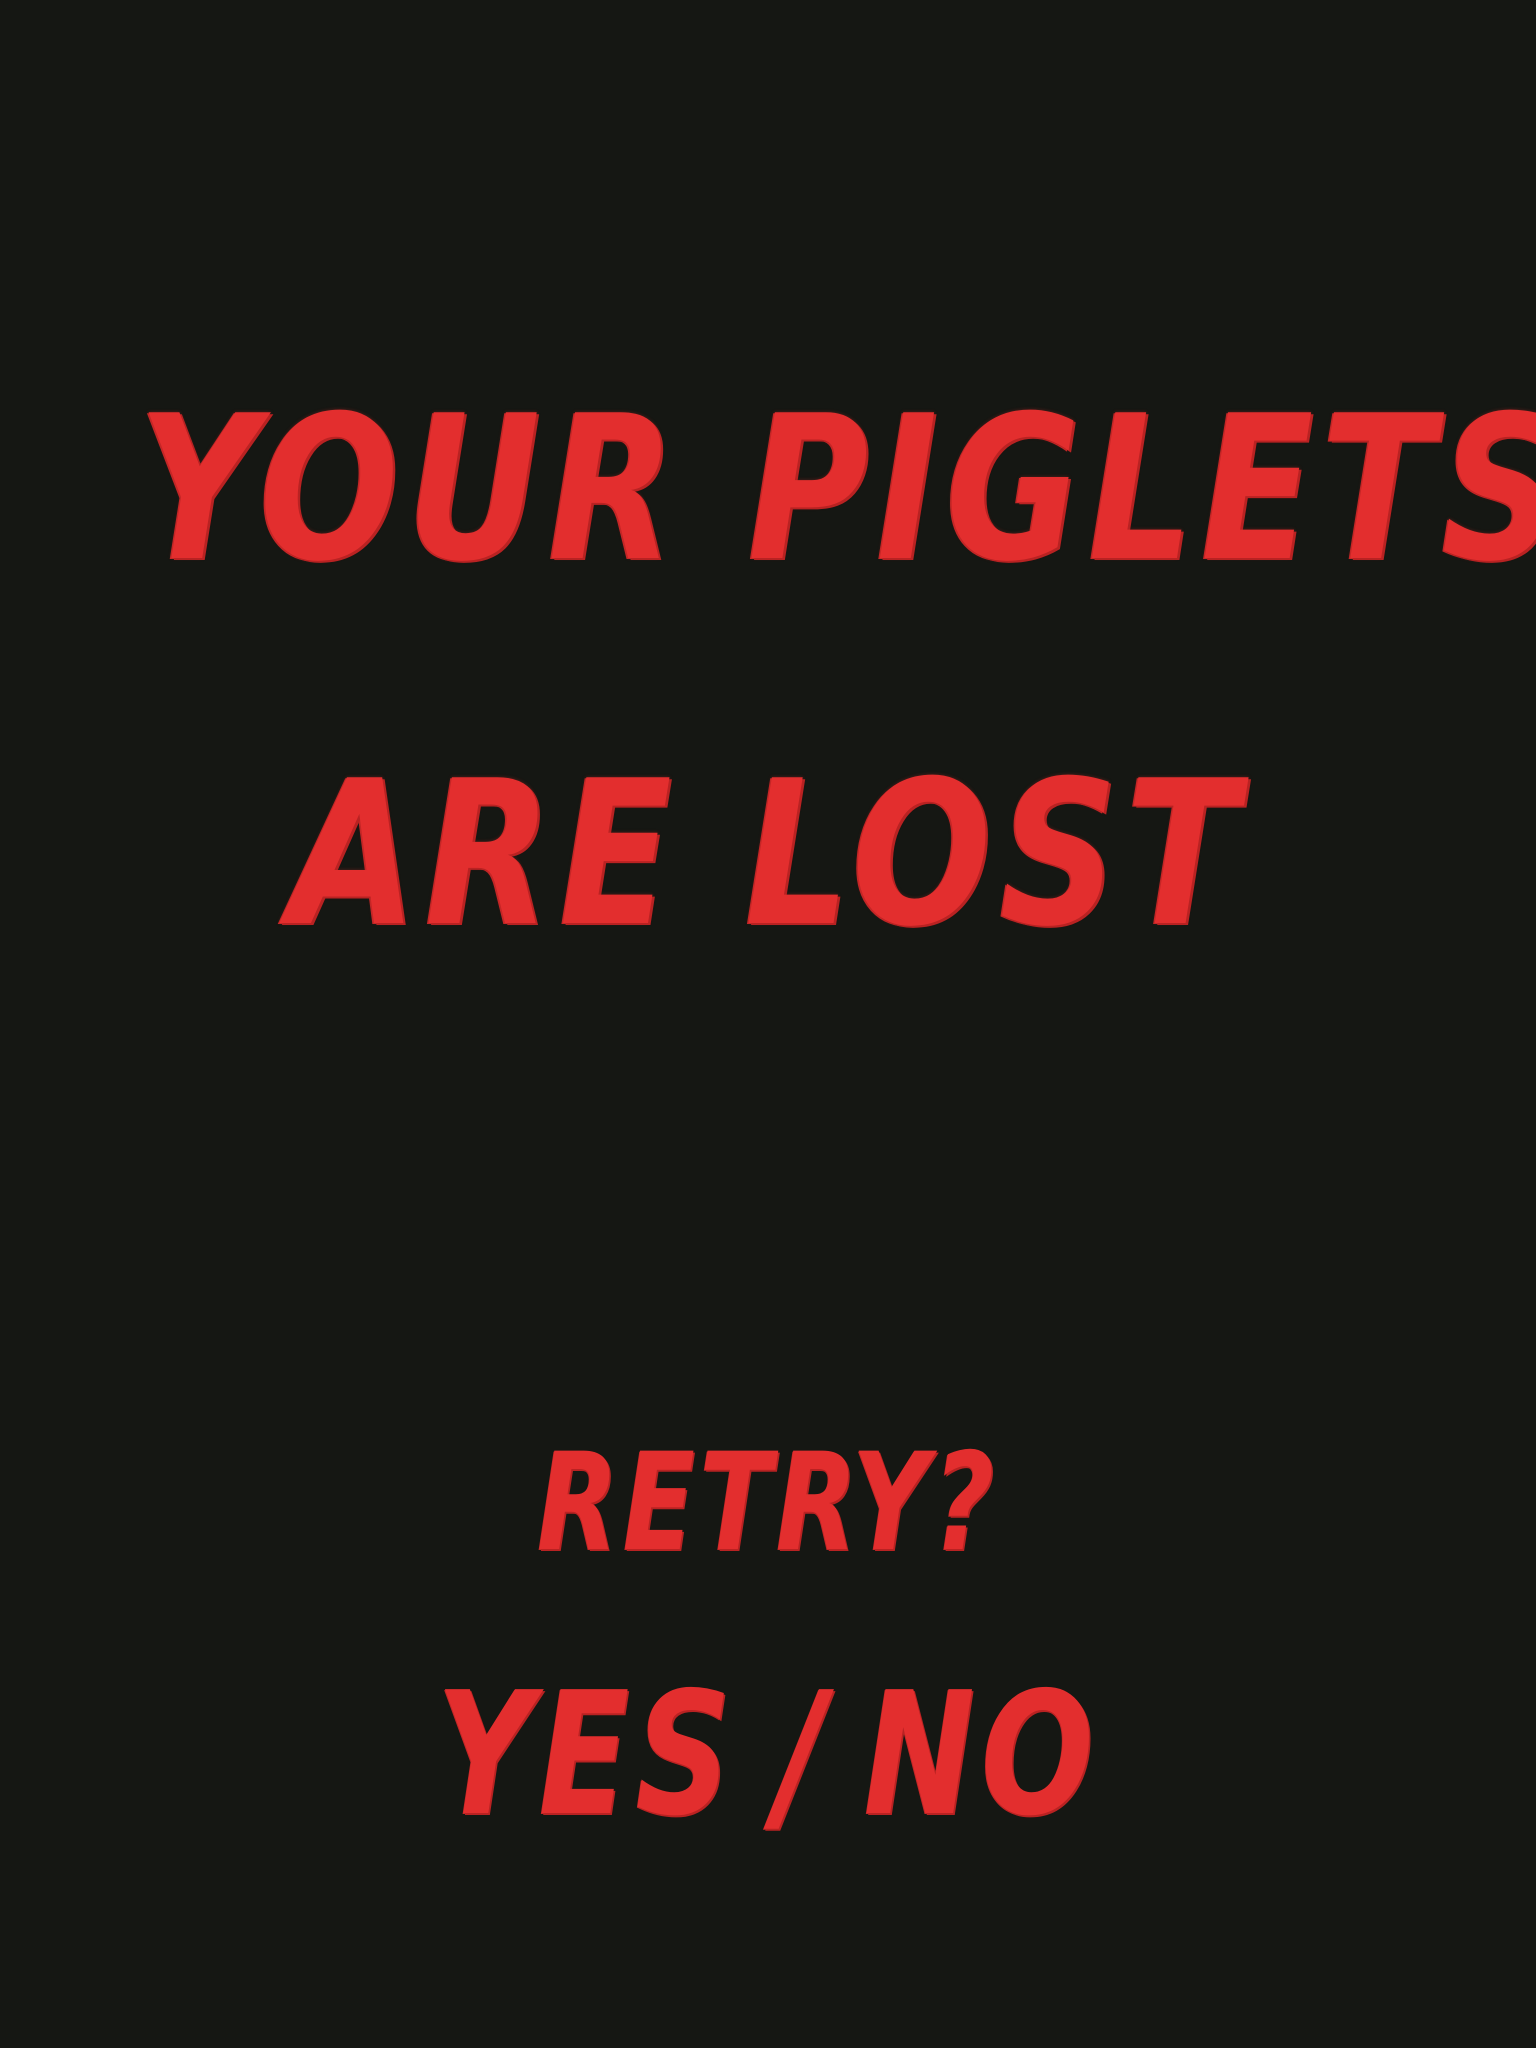 This screenshot has width=1536, height=2048. Describe the element at coordinates (837, 489) in the screenshot. I see `game-over-title-line-1: YOUR PIGLETS` at that location.